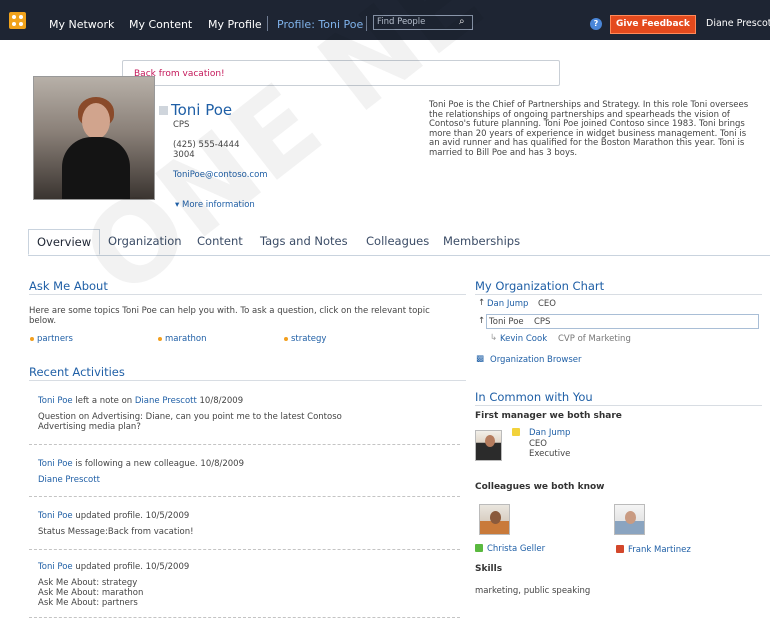  What do you see at coordinates (494, 338) in the screenshot?
I see `org-branch-icon: ↳` at bounding box center [494, 338].